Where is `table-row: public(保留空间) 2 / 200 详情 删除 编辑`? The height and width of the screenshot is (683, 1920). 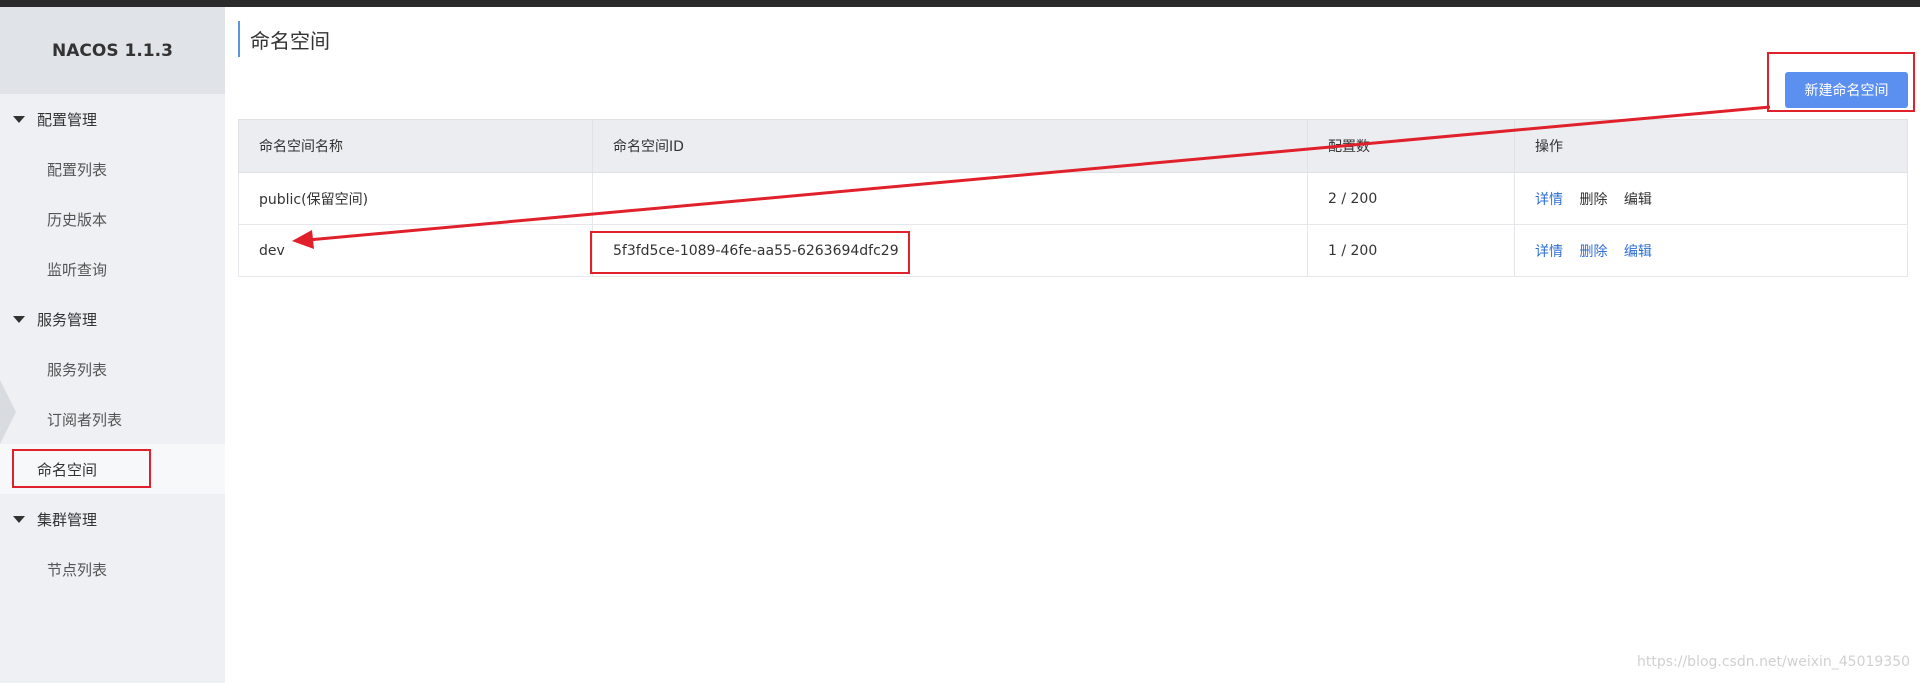 table-row: public(保留空间) 2 / 200 详情 删除 编辑 is located at coordinates (1073, 198).